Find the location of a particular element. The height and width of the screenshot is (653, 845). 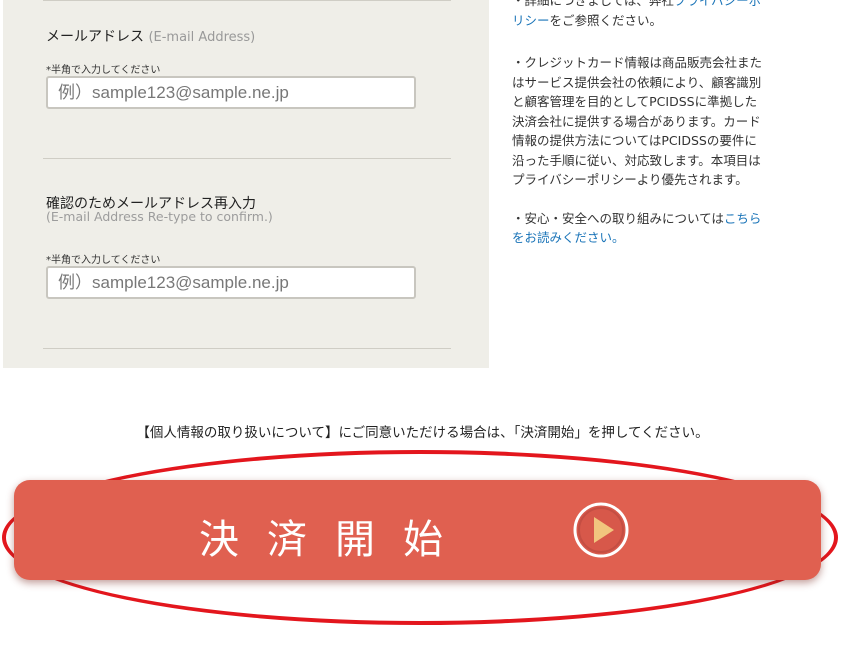

confirm-email-field is located at coordinates (231, 282).